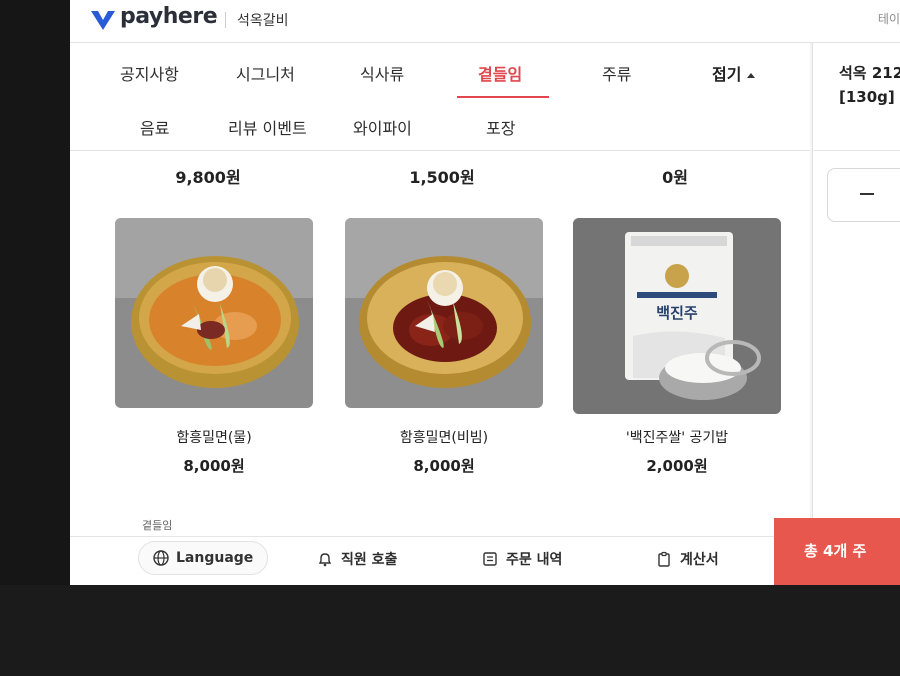 This screenshot has height=676, width=900. I want to click on bottom-bar: Language 직원 호출 주문 내역 계산서, so click(422, 560).